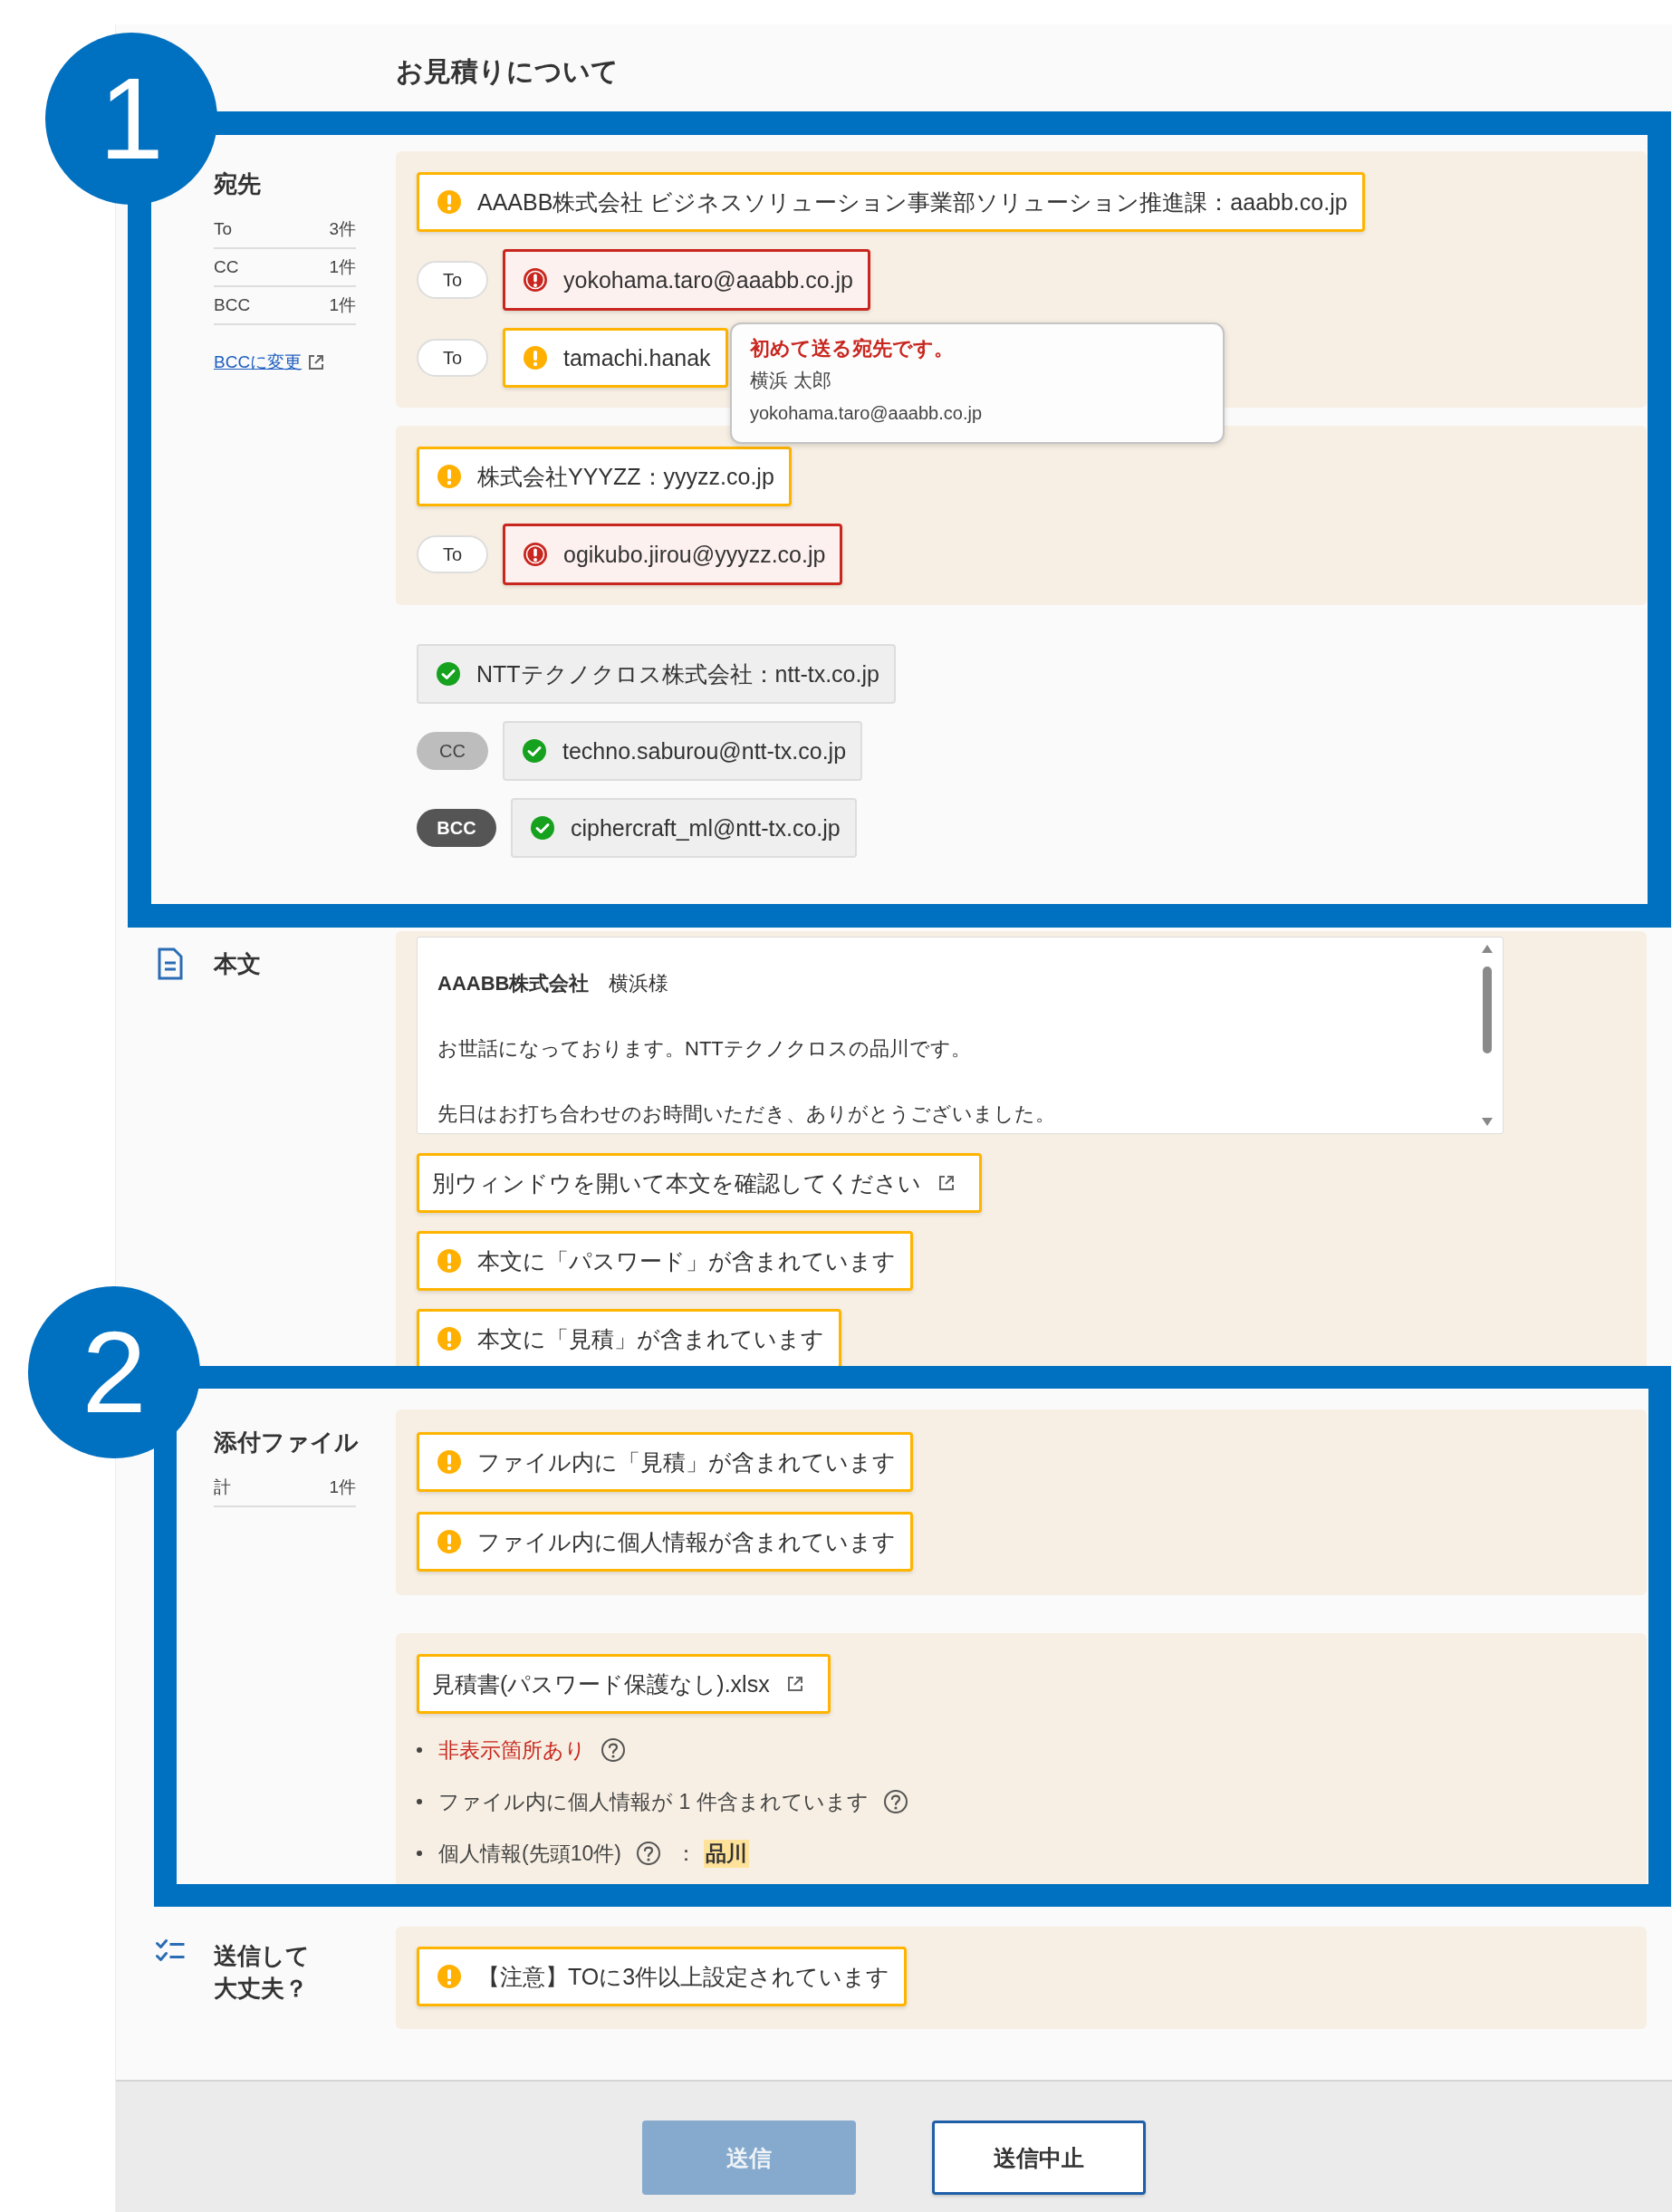 This screenshot has height=2212, width=1672. Describe the element at coordinates (747, 1114) in the screenshot. I see `body-line: 先日はお打ち合わせのお時間いただき、ありがとうございました。` at that location.